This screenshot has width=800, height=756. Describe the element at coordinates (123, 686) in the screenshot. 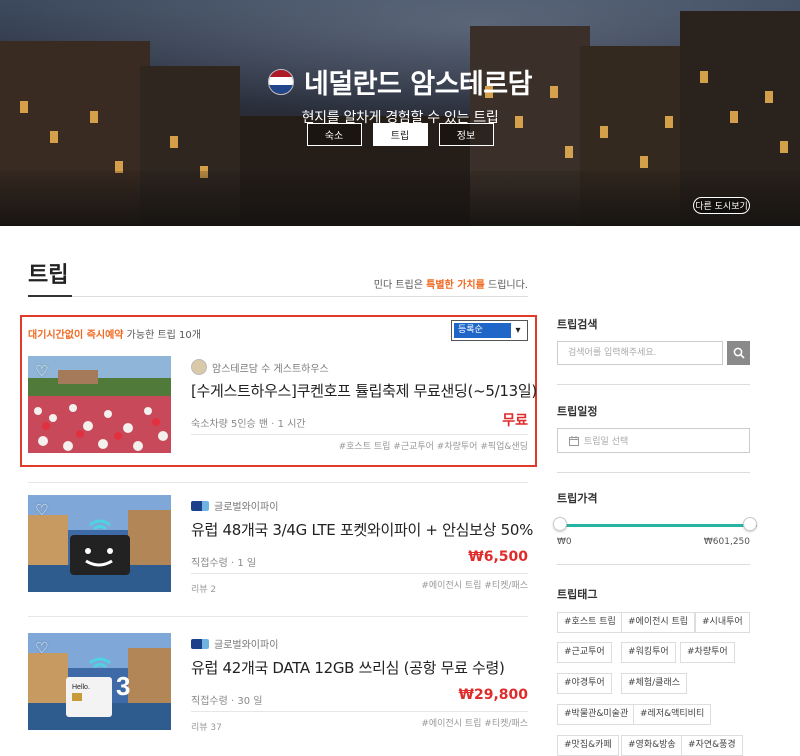

I see `svg-text: 3` at that location.